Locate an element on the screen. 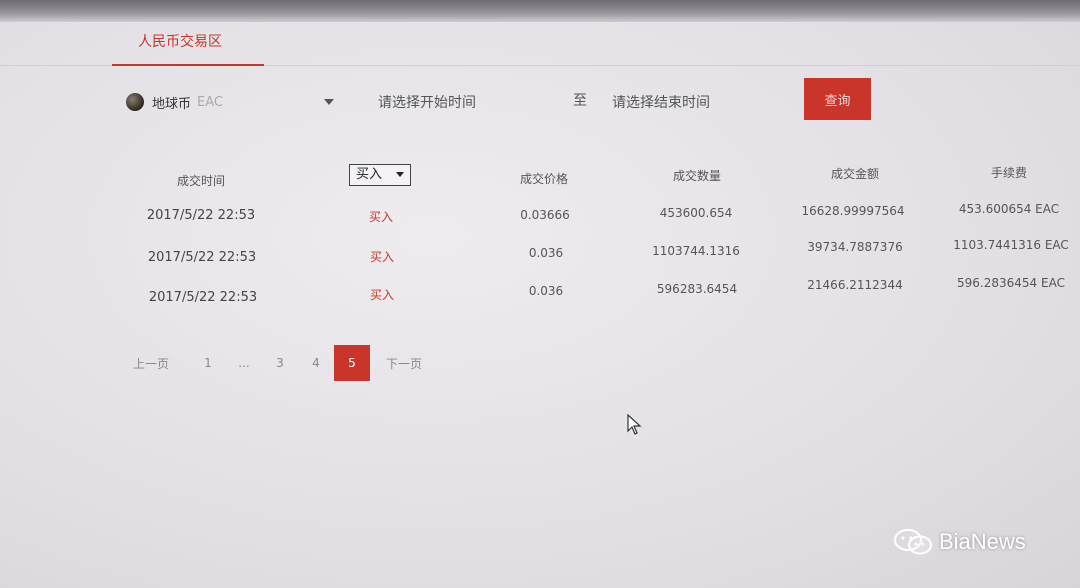 The height and width of the screenshot is (588, 1080). wechat-icon is located at coordinates (913, 542).